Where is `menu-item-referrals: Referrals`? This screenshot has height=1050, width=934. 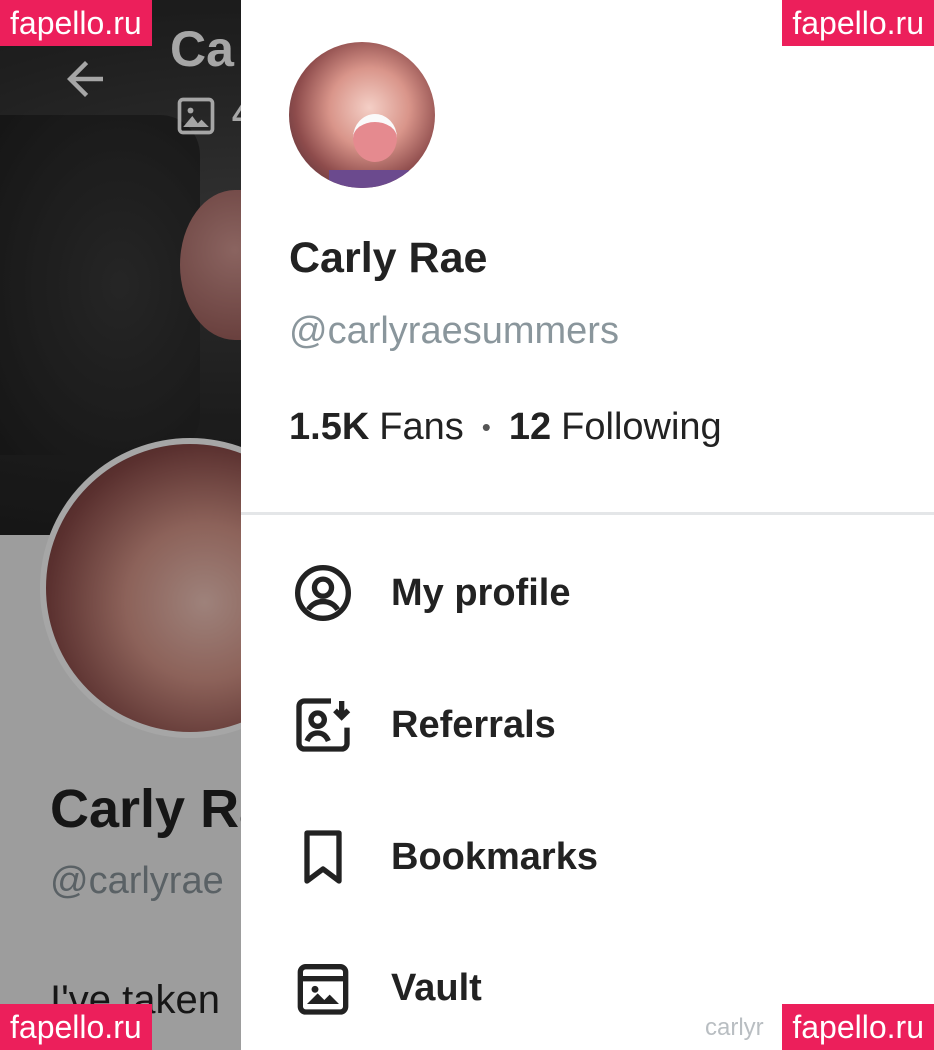
menu-item-referrals: Referrals is located at coordinates (591, 725).